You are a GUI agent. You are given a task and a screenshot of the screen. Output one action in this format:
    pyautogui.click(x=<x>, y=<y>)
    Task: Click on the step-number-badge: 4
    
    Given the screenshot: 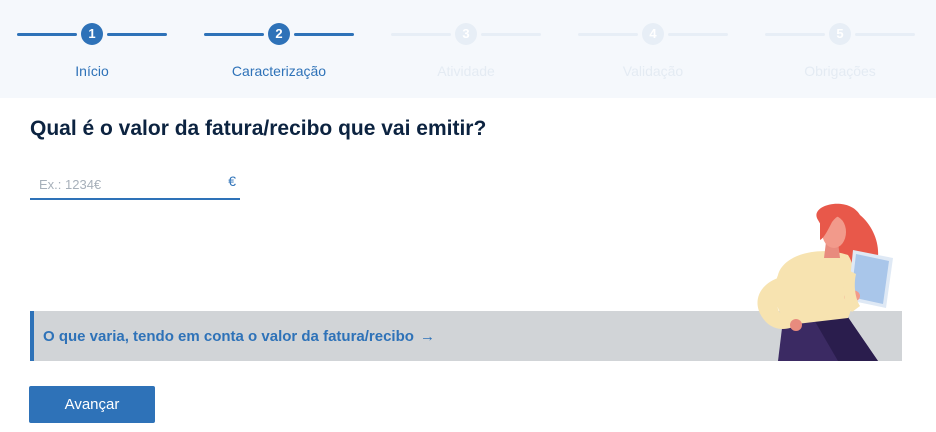 What is the action you would take?
    pyautogui.click(x=653, y=34)
    